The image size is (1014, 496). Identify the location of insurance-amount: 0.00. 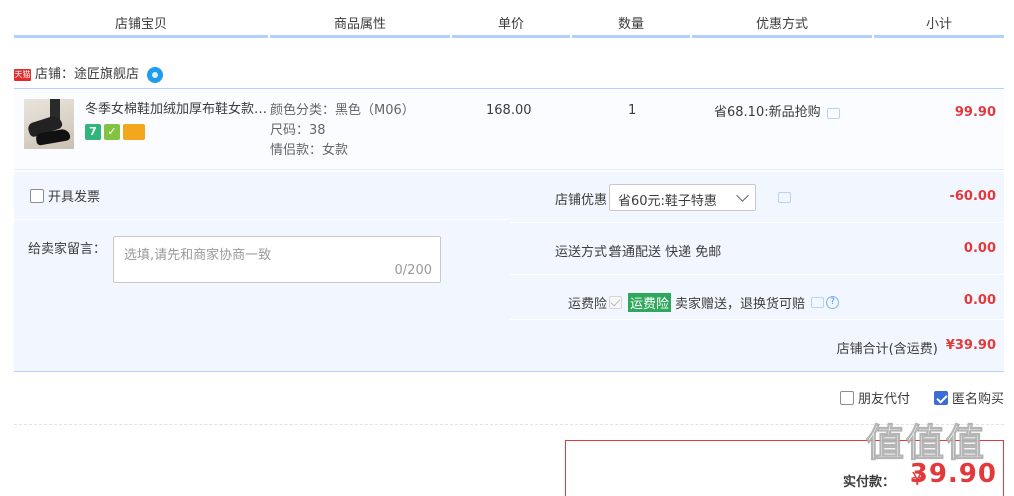
(979, 300).